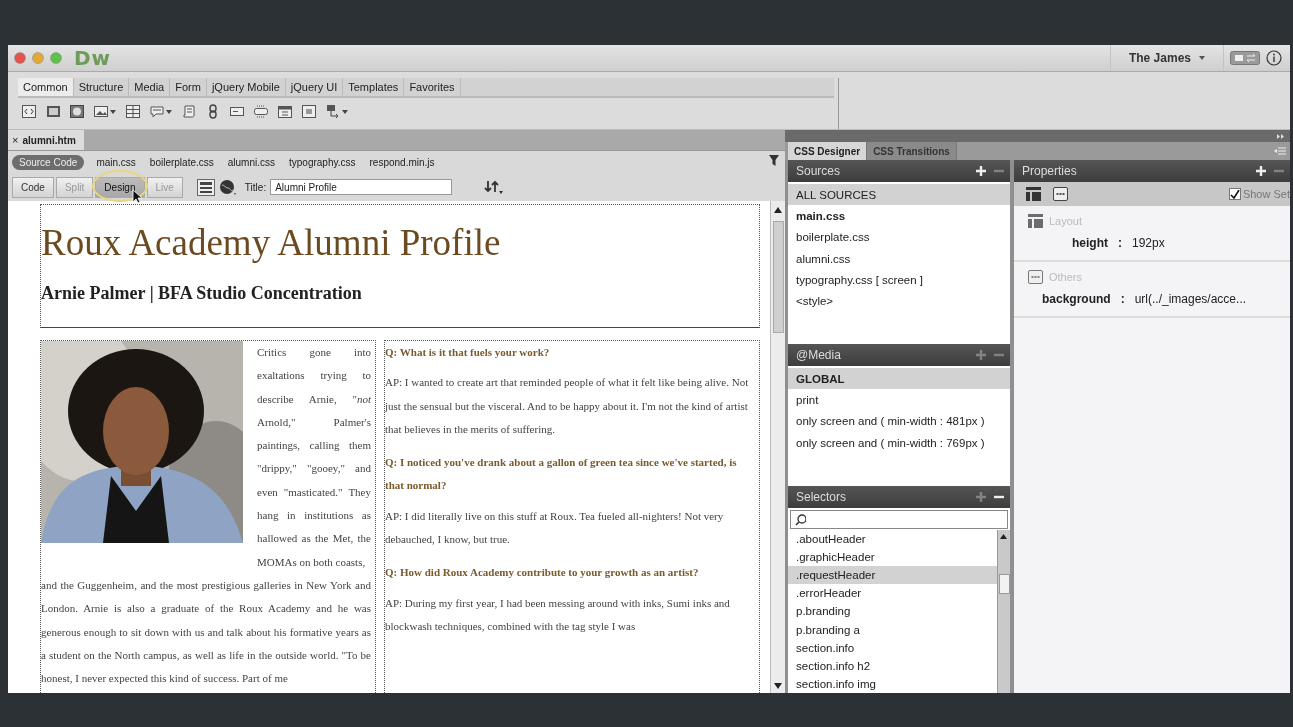 Image resolution: width=1293 pixels, height=727 pixels. What do you see at coordinates (227, 187) in the screenshot?
I see `globe-icon` at bounding box center [227, 187].